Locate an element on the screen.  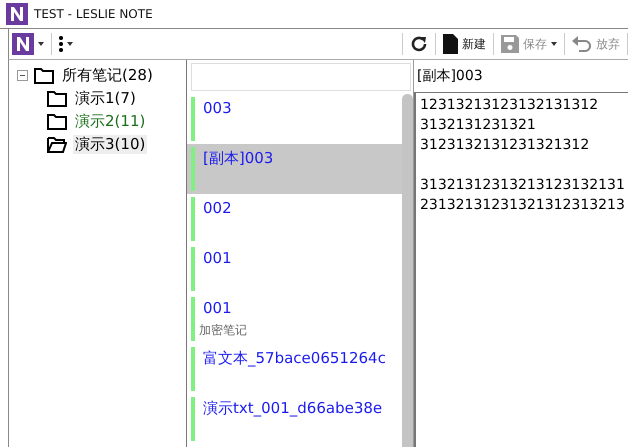
note-item: [副本]003 is located at coordinates (294, 169).